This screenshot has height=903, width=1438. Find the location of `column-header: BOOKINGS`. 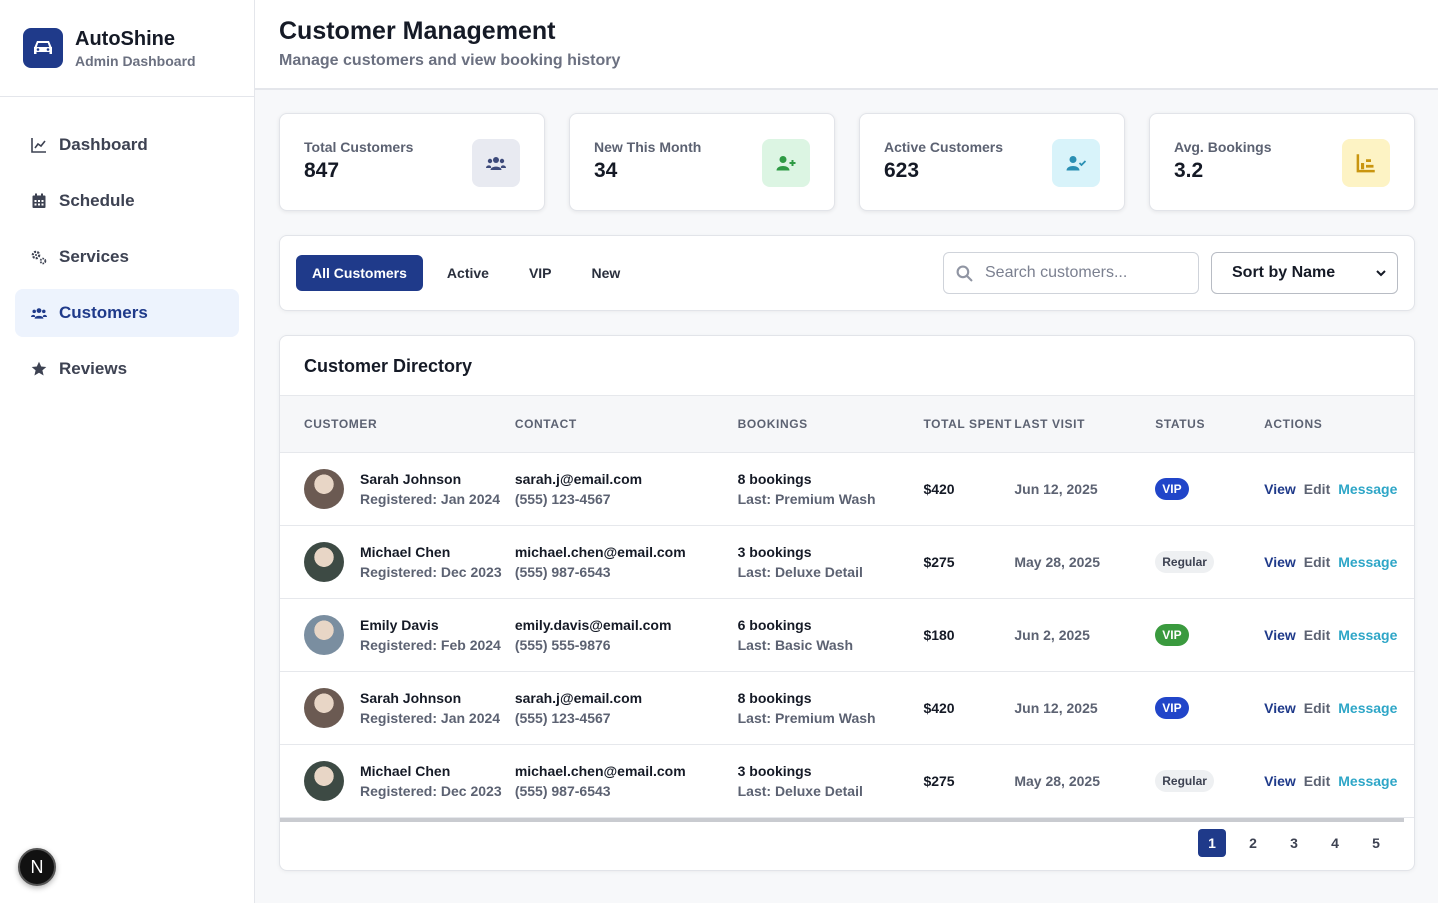

column-header: BOOKINGS is located at coordinates (772, 424).